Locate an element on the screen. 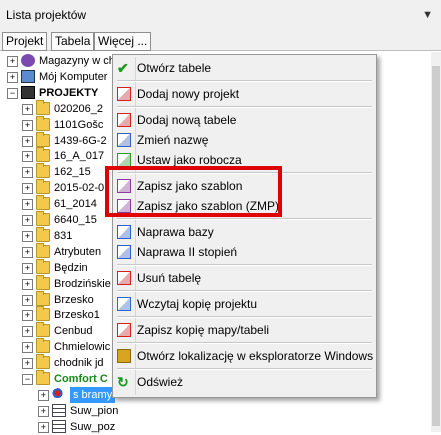 Image resolution: width=441 pixels, height=435 pixels. refresh-icon: ↻ is located at coordinates (123, 382).